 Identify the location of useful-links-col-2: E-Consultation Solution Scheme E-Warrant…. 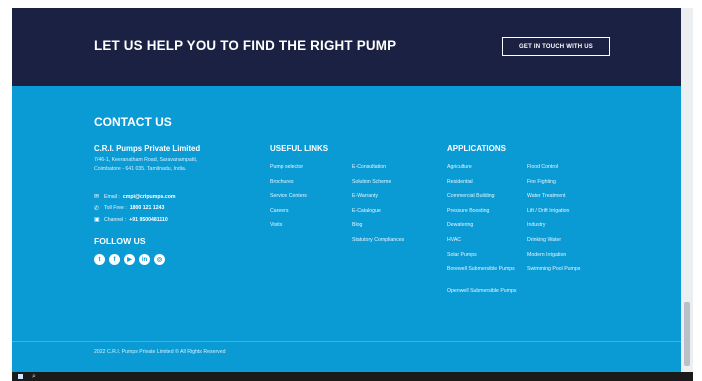
(378, 207).